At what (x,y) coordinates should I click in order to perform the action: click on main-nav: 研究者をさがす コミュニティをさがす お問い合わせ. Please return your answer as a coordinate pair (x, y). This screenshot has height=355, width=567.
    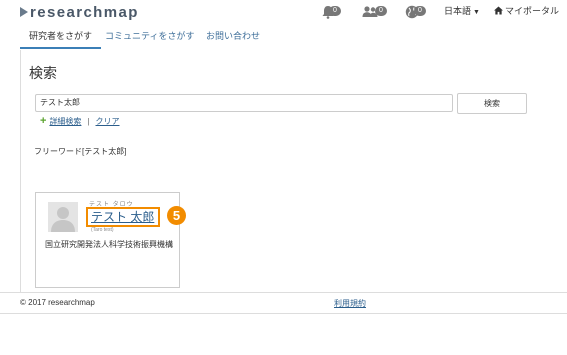
    Looking at the image, I should click on (293, 37).